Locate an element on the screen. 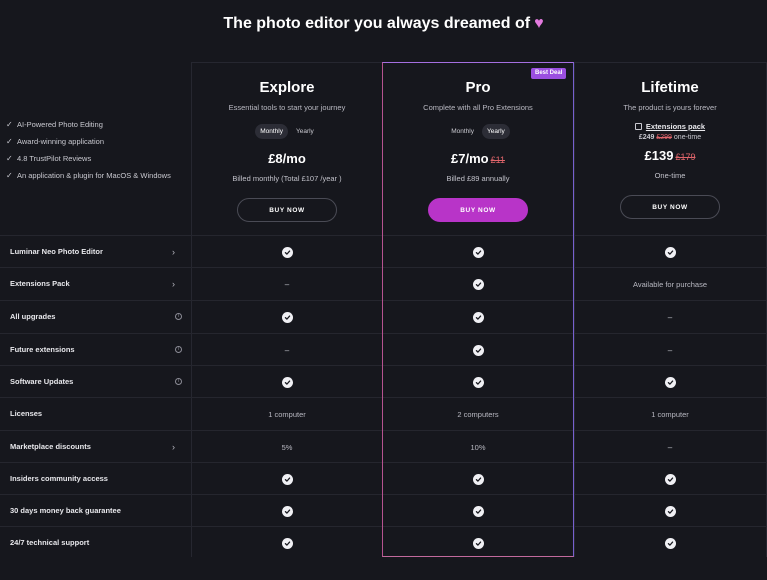  plan-price: £7/mo £11 is located at coordinates (478, 158).